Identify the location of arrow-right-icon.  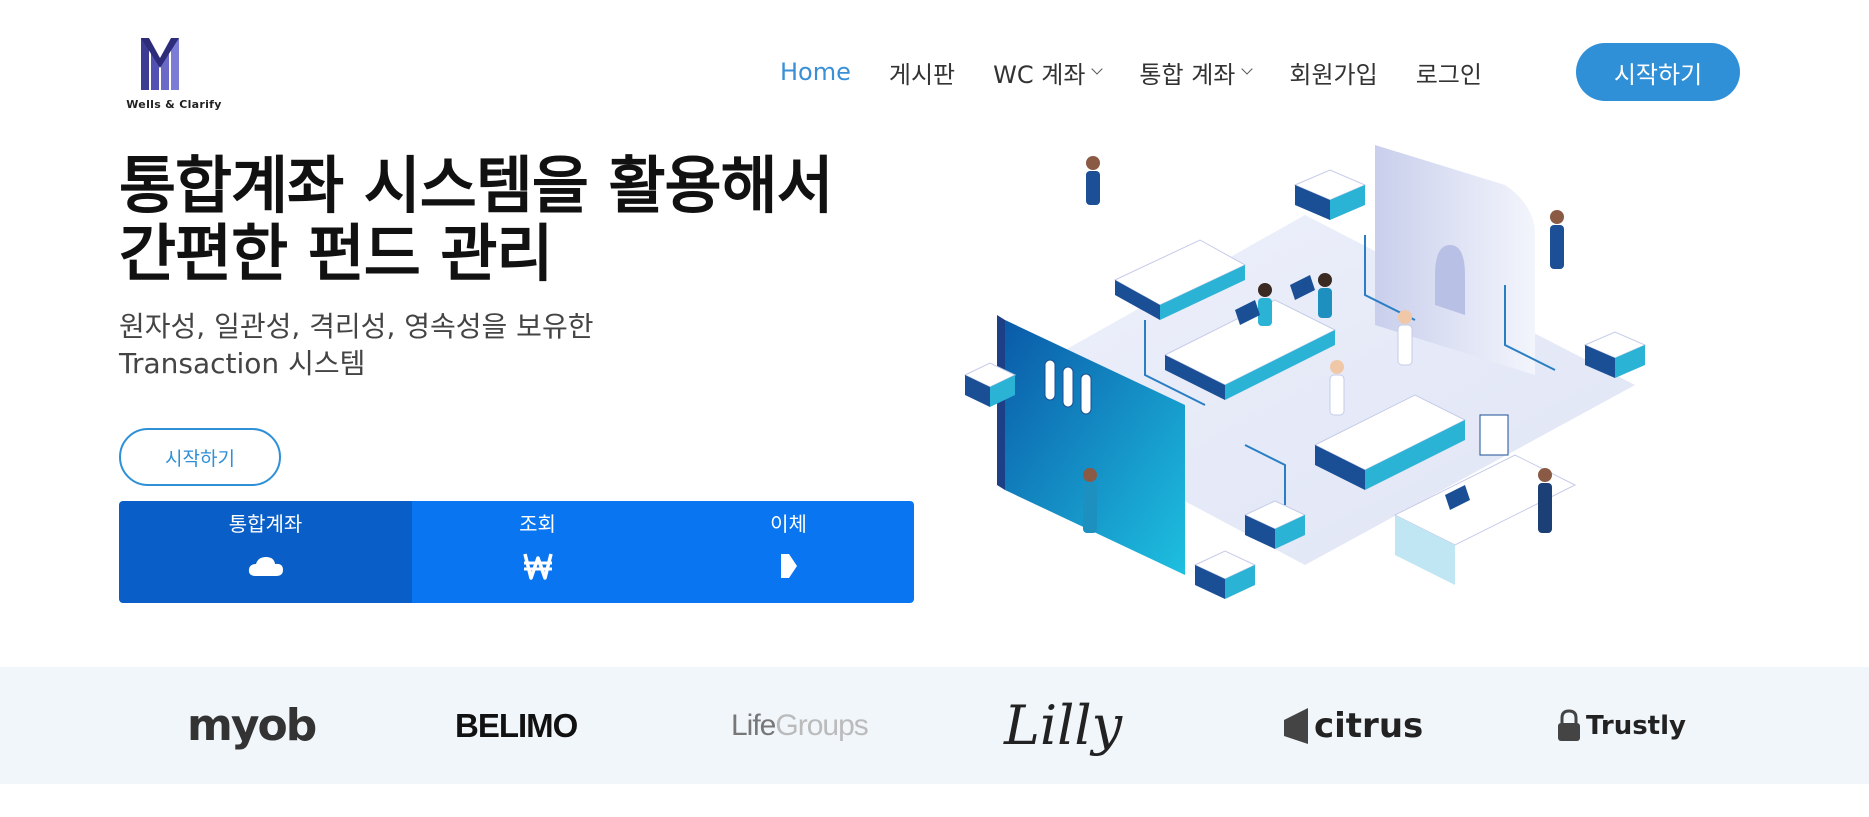
(789, 566).